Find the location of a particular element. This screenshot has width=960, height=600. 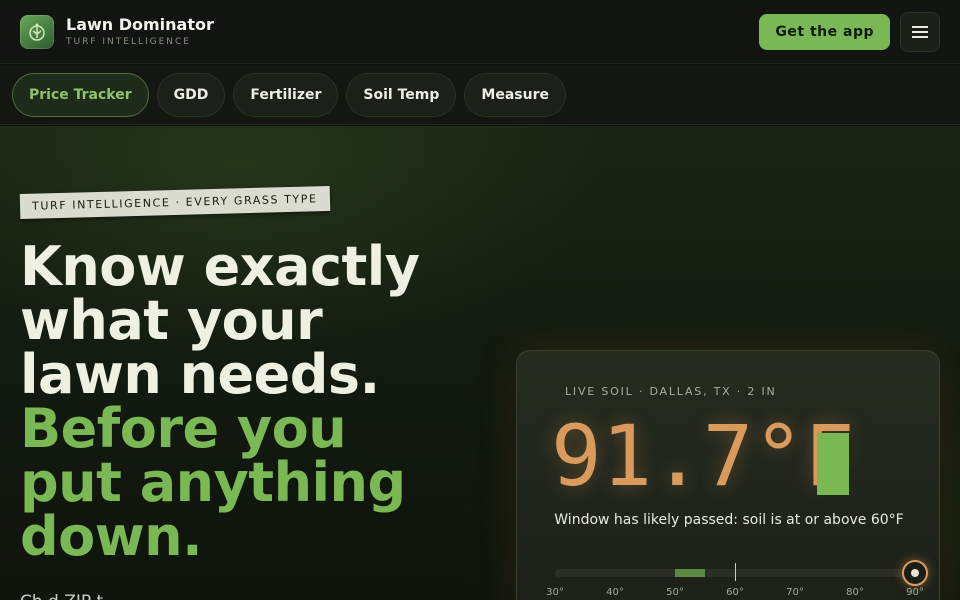

handle-dot is located at coordinates (915, 573).